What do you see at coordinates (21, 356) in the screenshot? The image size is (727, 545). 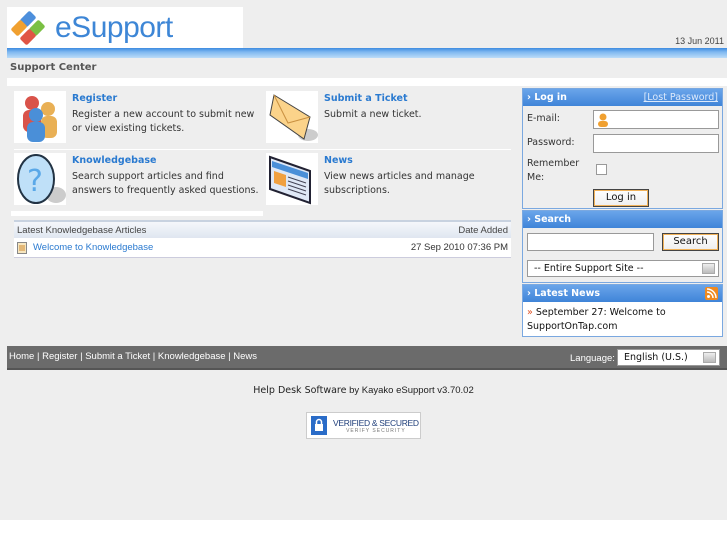 I see `footer-link-home: Home` at bounding box center [21, 356].